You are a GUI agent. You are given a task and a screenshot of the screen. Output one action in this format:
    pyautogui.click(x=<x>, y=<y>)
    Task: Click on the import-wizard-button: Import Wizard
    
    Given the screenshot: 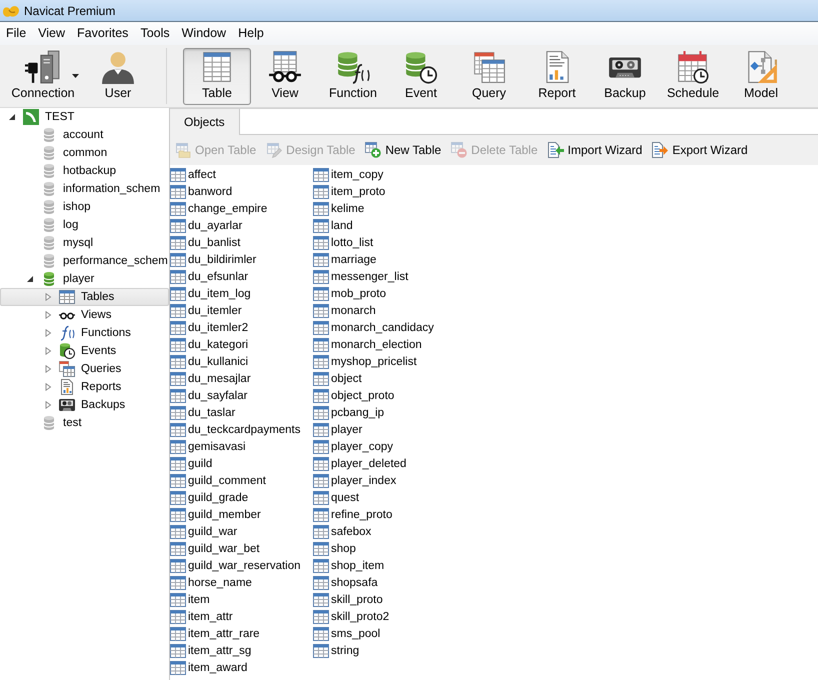 What is the action you would take?
    pyautogui.click(x=595, y=150)
    